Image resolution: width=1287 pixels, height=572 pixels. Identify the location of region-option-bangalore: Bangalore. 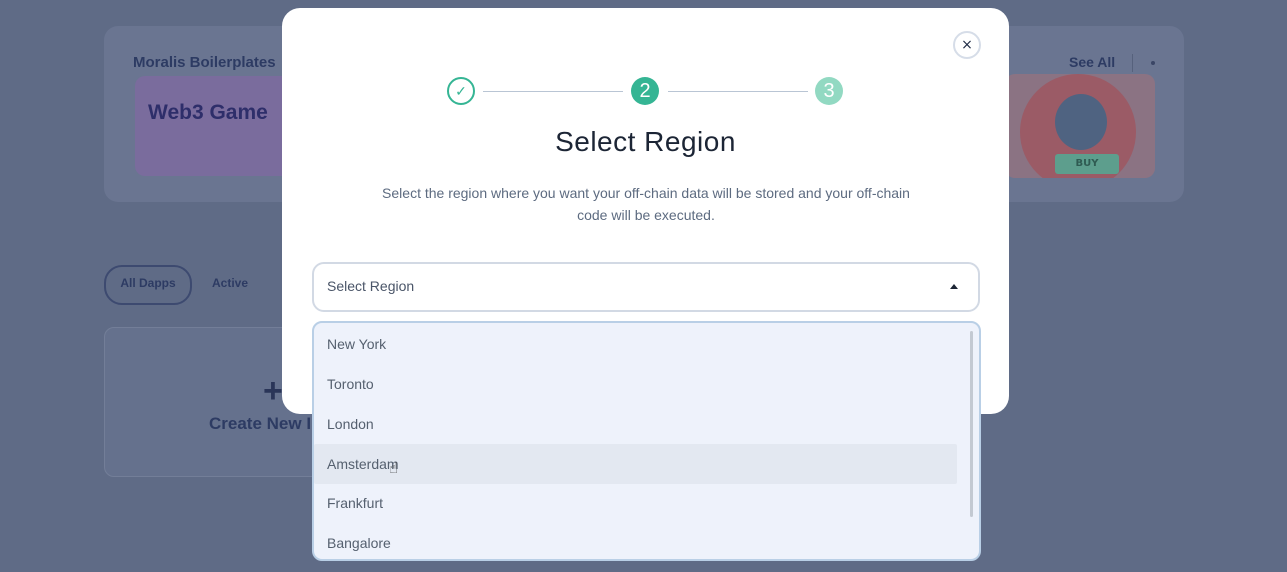
(642, 541).